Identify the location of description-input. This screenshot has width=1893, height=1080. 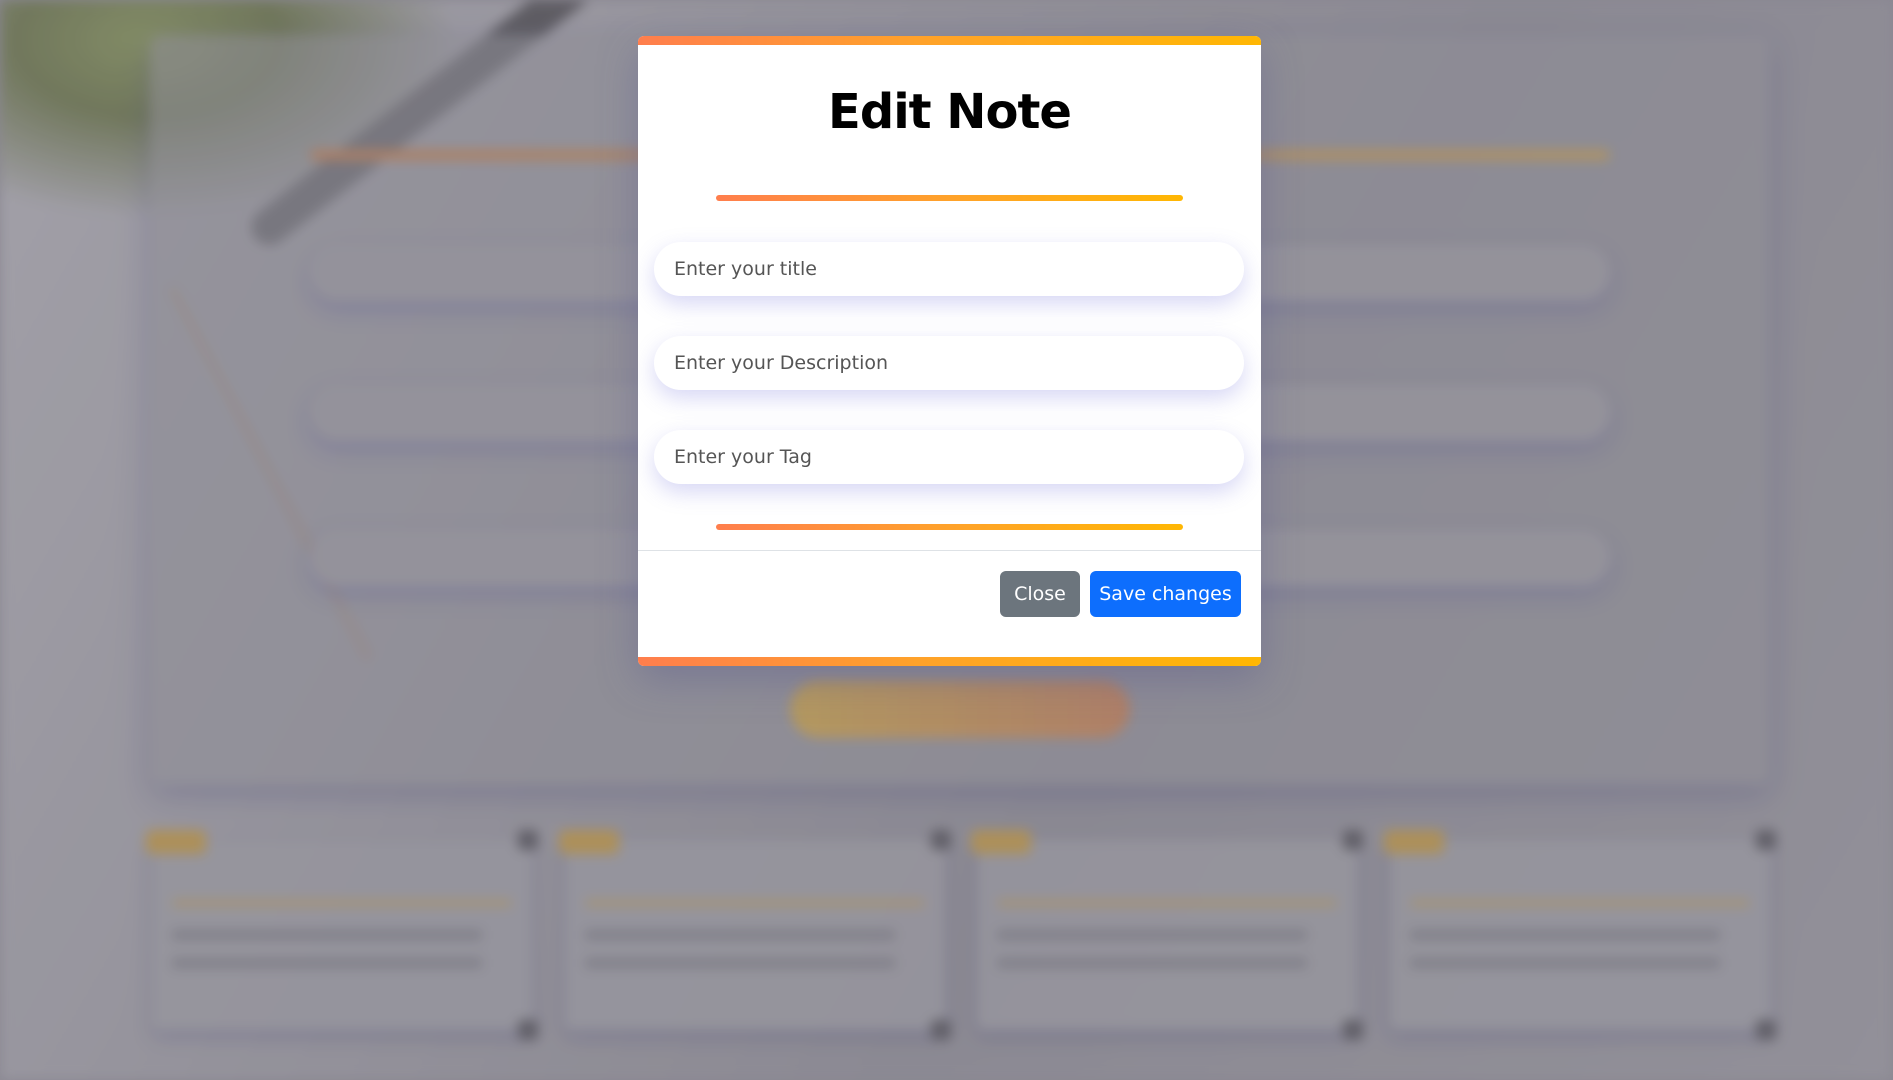
(949, 363).